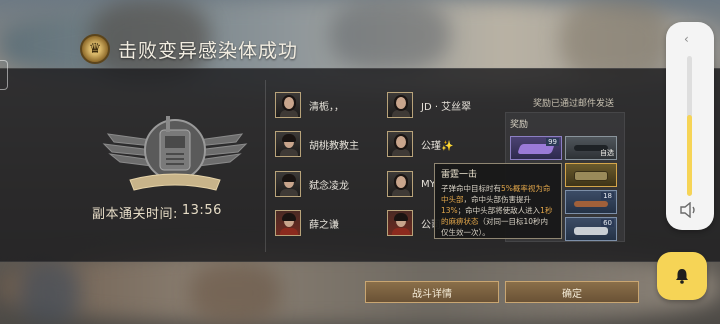 The image size is (720, 324). I want to click on player-name: 弑念凌龙, so click(329, 186).